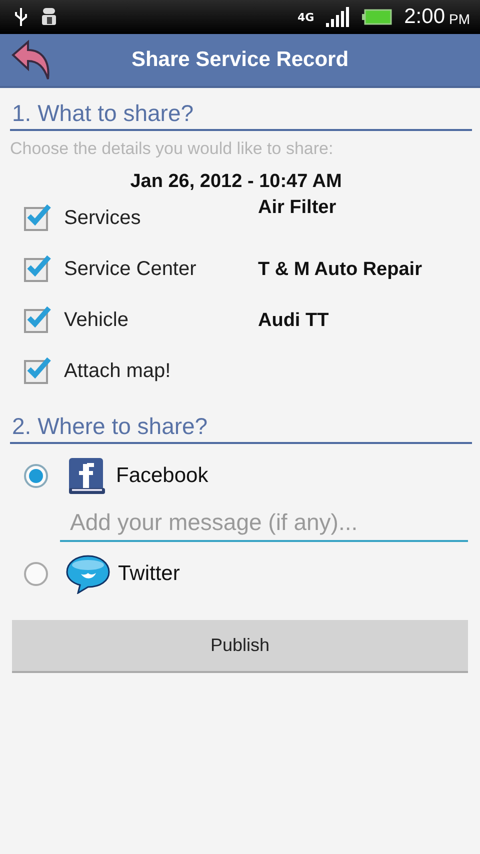 The image size is (480, 854). I want to click on screen-title: Share Service Record, so click(240, 60).